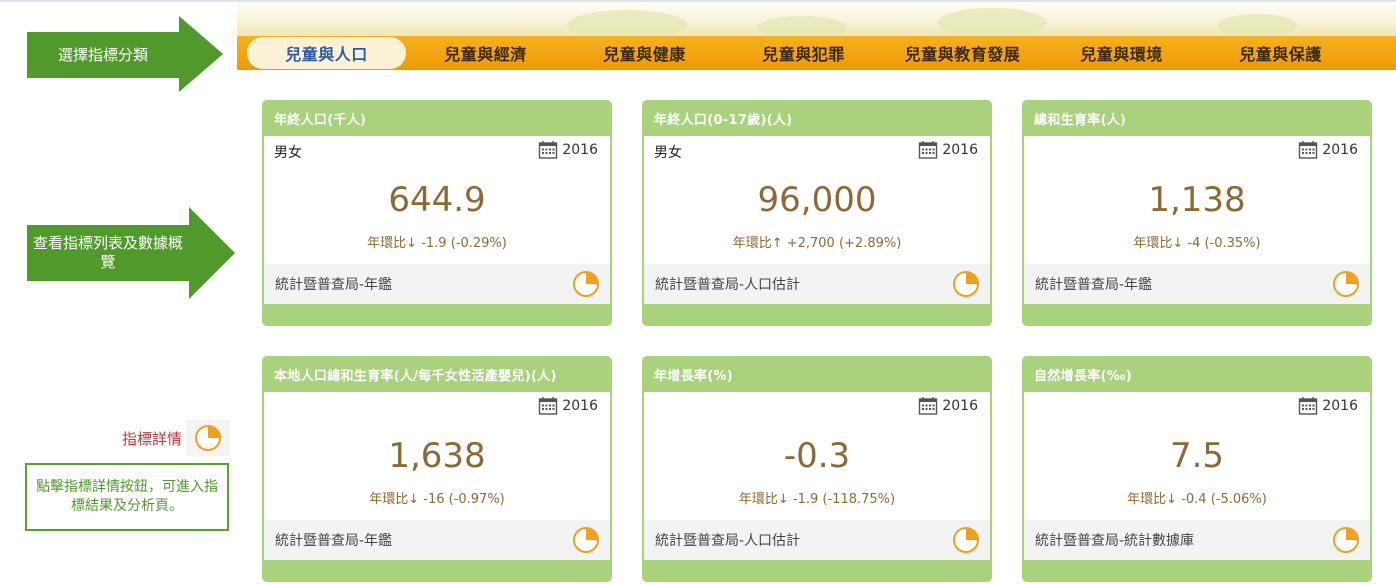 The image size is (1396, 584). I want to click on tab-children-environment: 兒童與環境, so click(1121, 53).